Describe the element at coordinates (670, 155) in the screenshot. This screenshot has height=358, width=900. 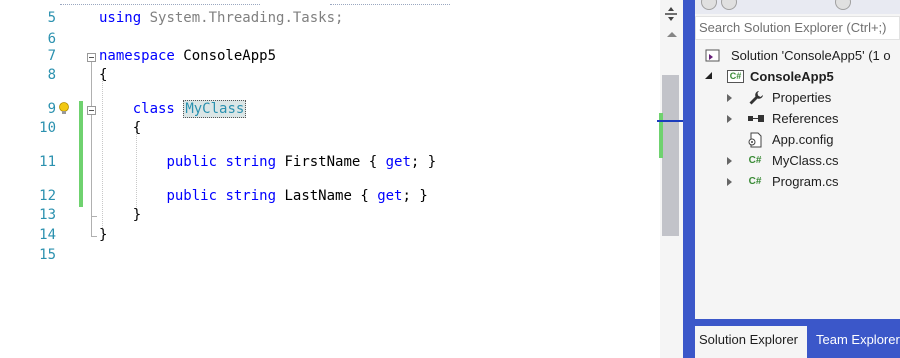
I see `scrollbar-thumb` at that location.